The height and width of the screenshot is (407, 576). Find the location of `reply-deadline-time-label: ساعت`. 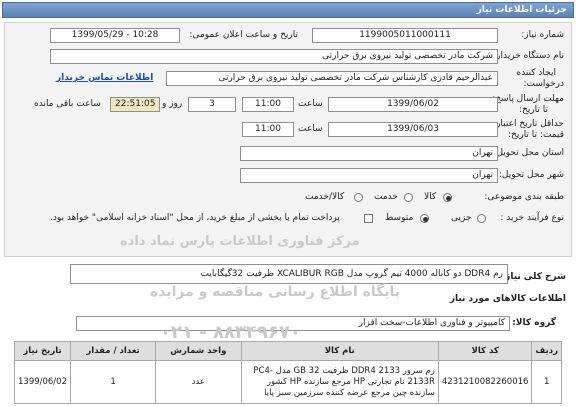

reply-deadline-time-label: ساعت is located at coordinates (310, 104).